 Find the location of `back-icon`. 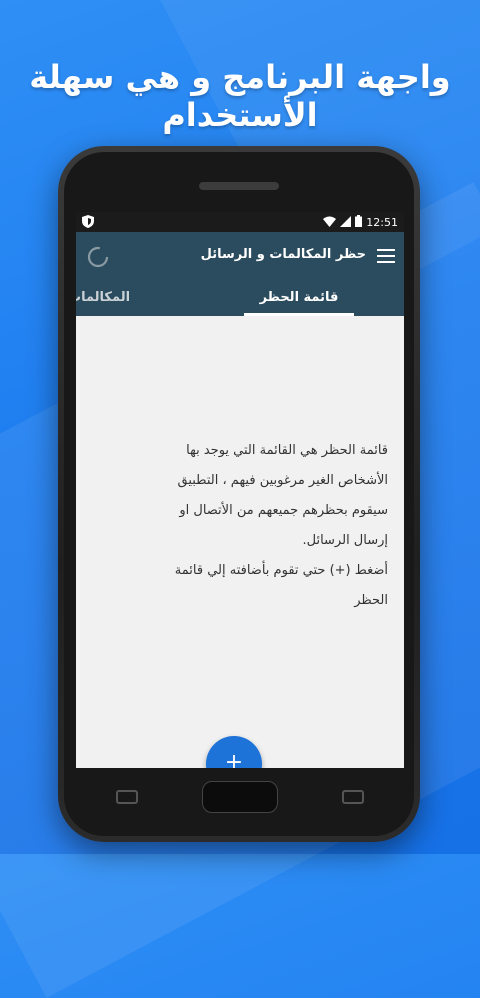

back-icon is located at coordinates (353, 797).